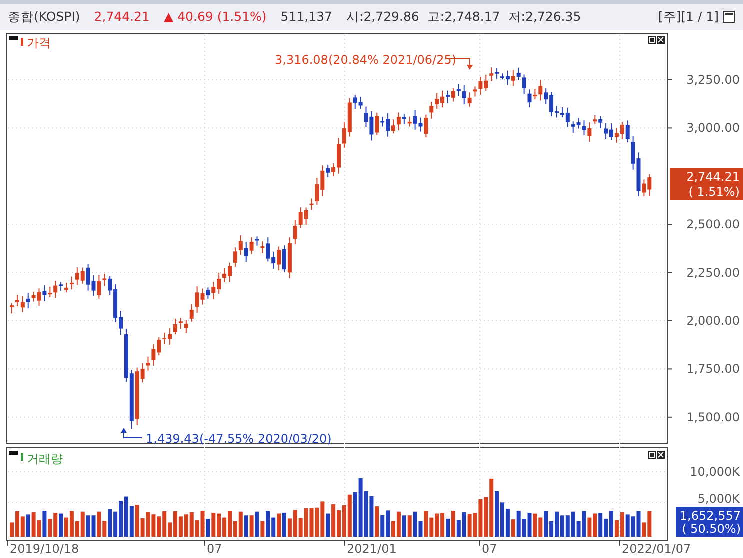 This screenshot has height=558, width=743. What do you see at coordinates (729, 17) in the screenshot?
I see `window-icon` at bounding box center [729, 17].